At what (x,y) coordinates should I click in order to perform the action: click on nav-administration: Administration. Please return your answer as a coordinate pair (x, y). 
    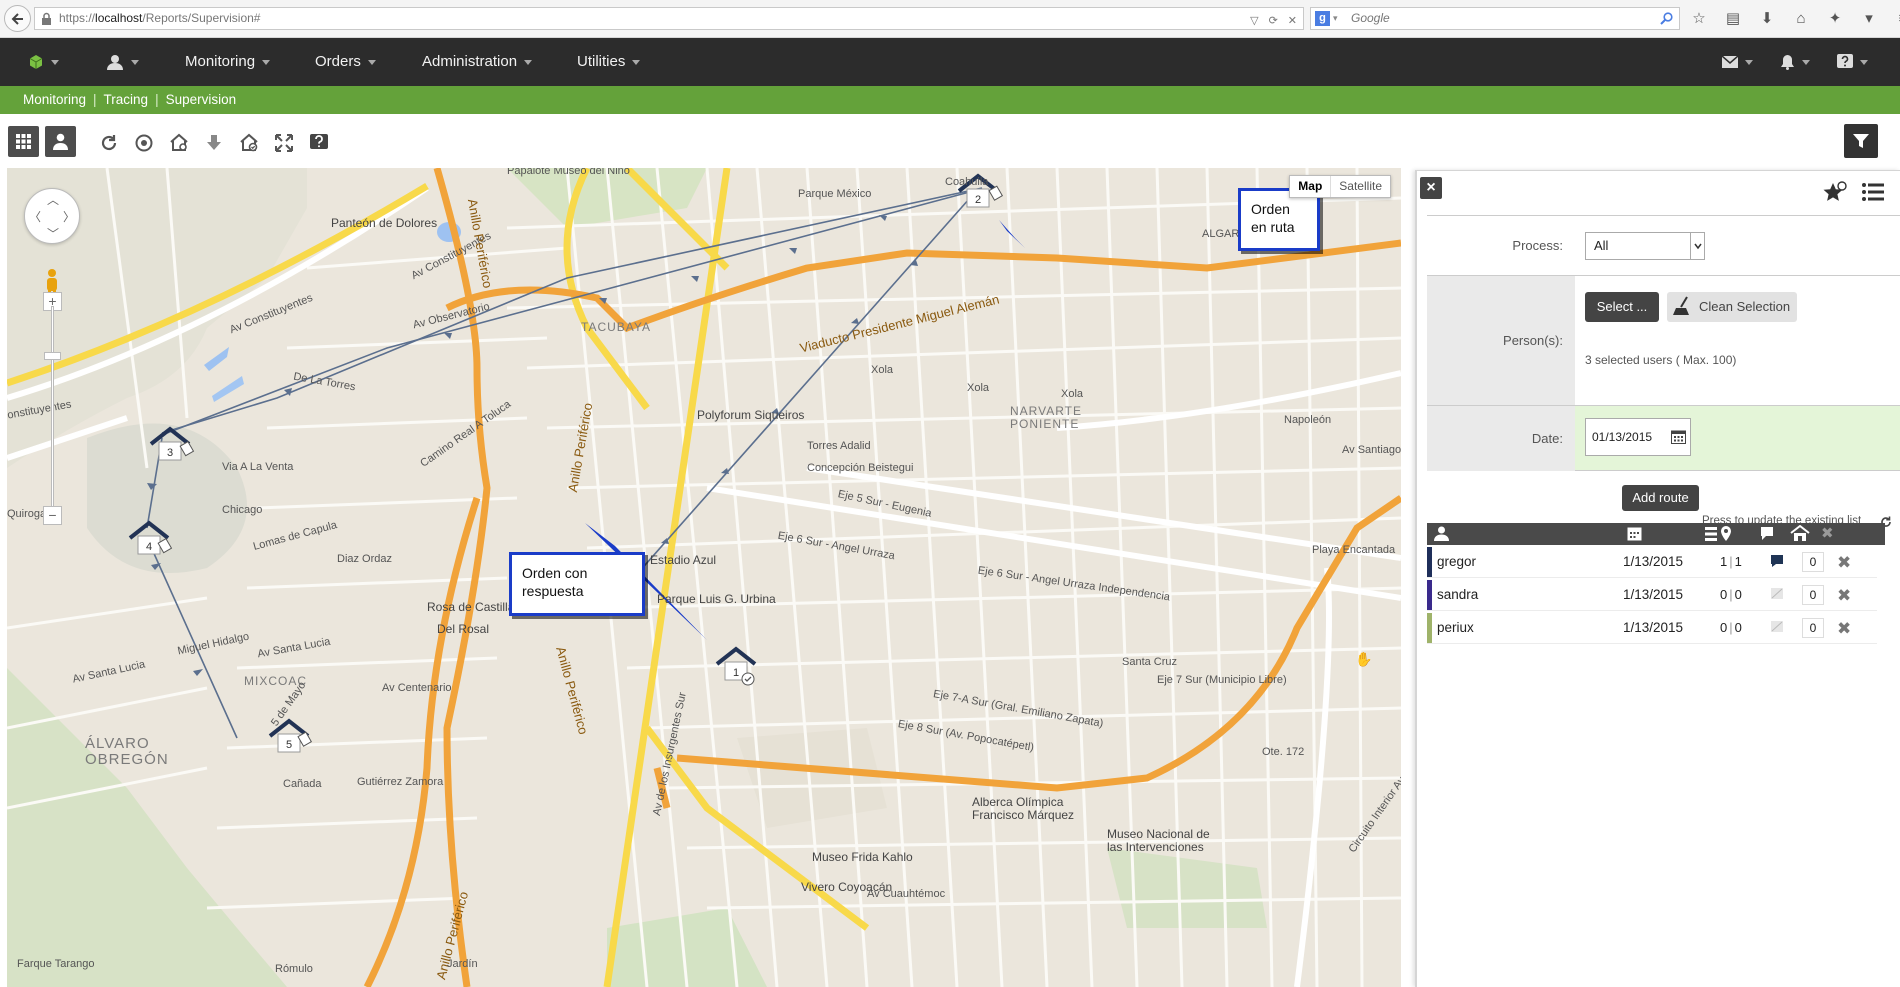
    Looking at the image, I should click on (477, 62).